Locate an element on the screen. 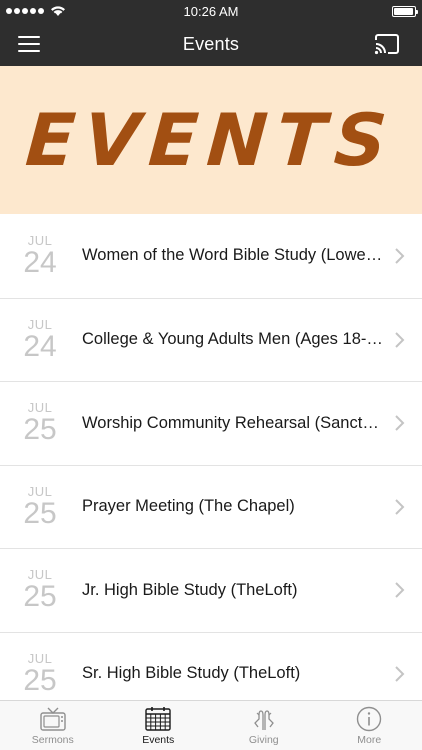 This screenshot has height=750, width=422. tab-sermons: Sermons is located at coordinates (53, 726).